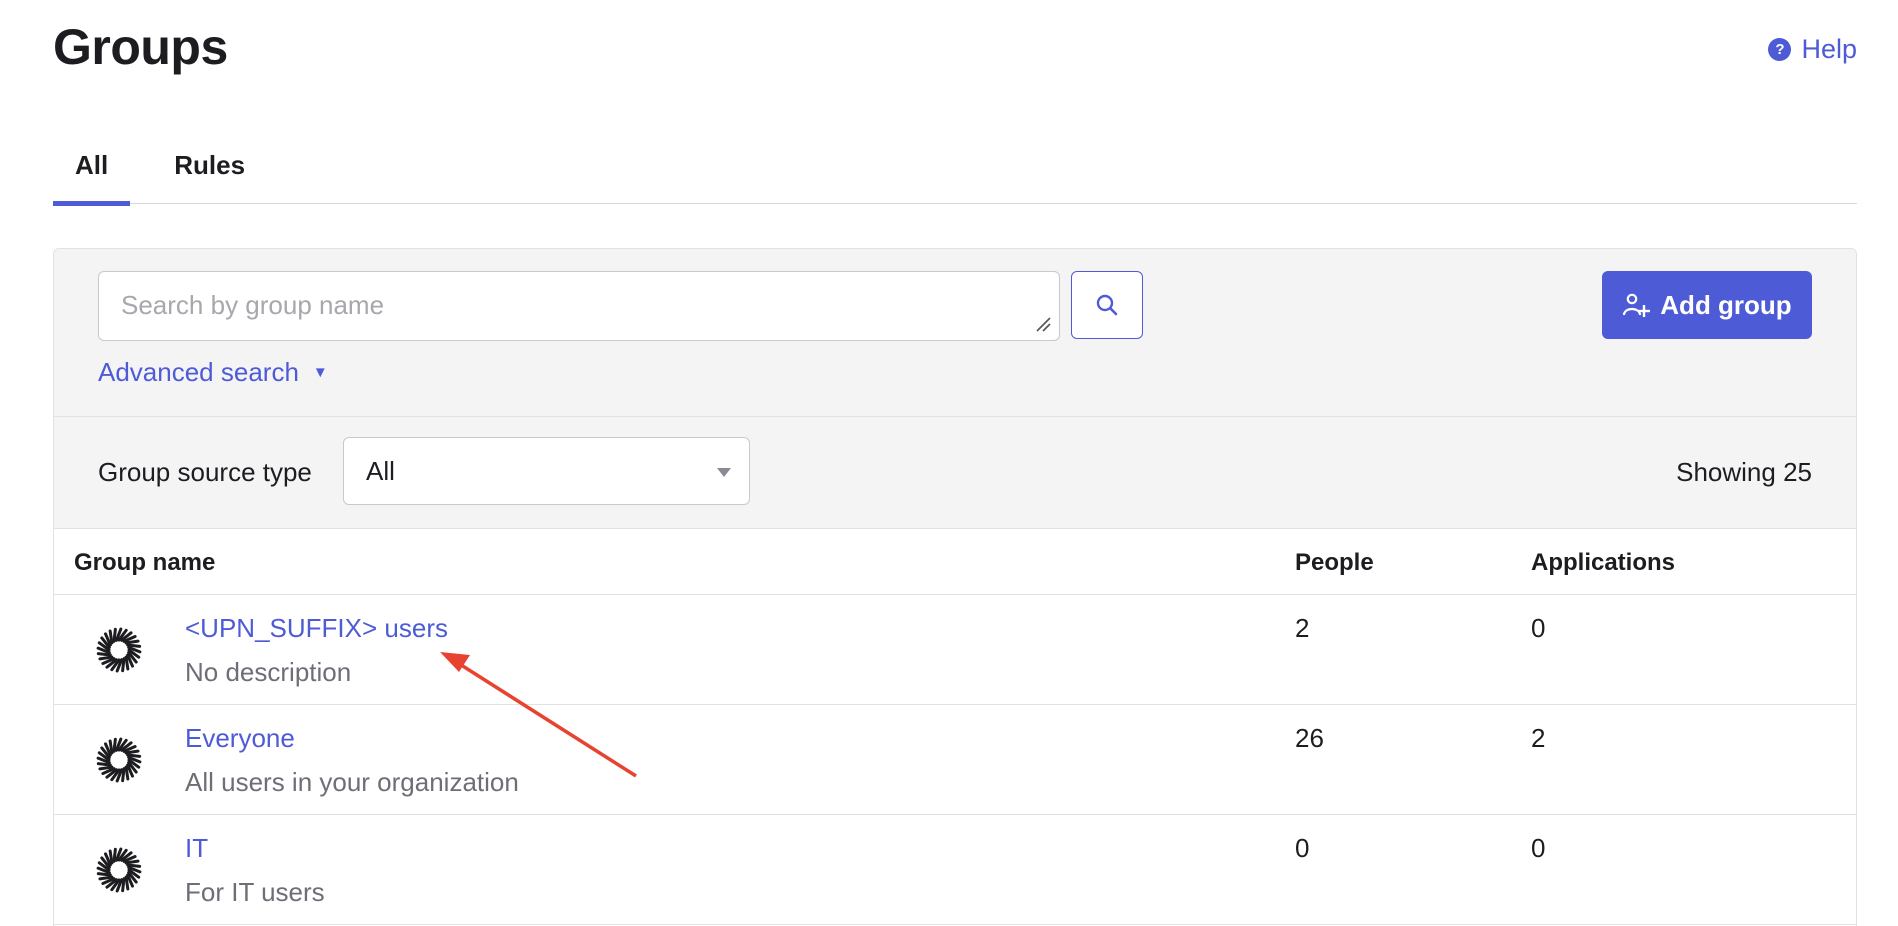 This screenshot has height=926, width=1898. Describe the element at coordinates (1780, 49) in the screenshot. I see `help-circle-icon: ?` at that location.